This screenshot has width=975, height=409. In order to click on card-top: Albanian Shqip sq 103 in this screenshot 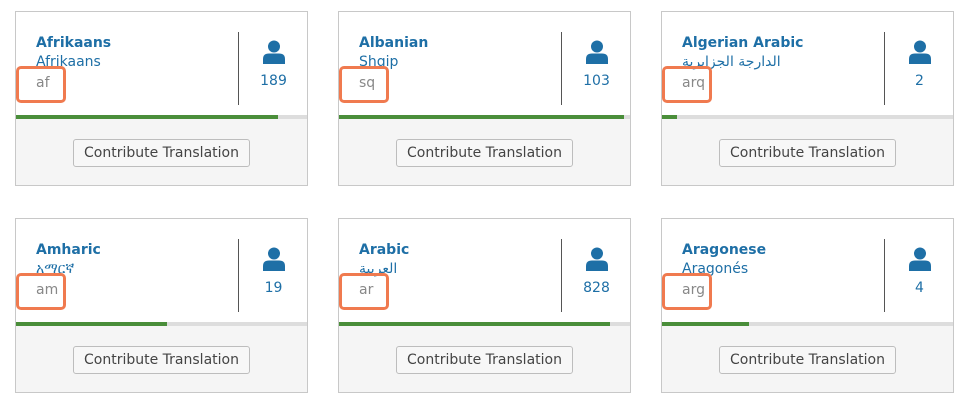, I will do `click(484, 66)`.